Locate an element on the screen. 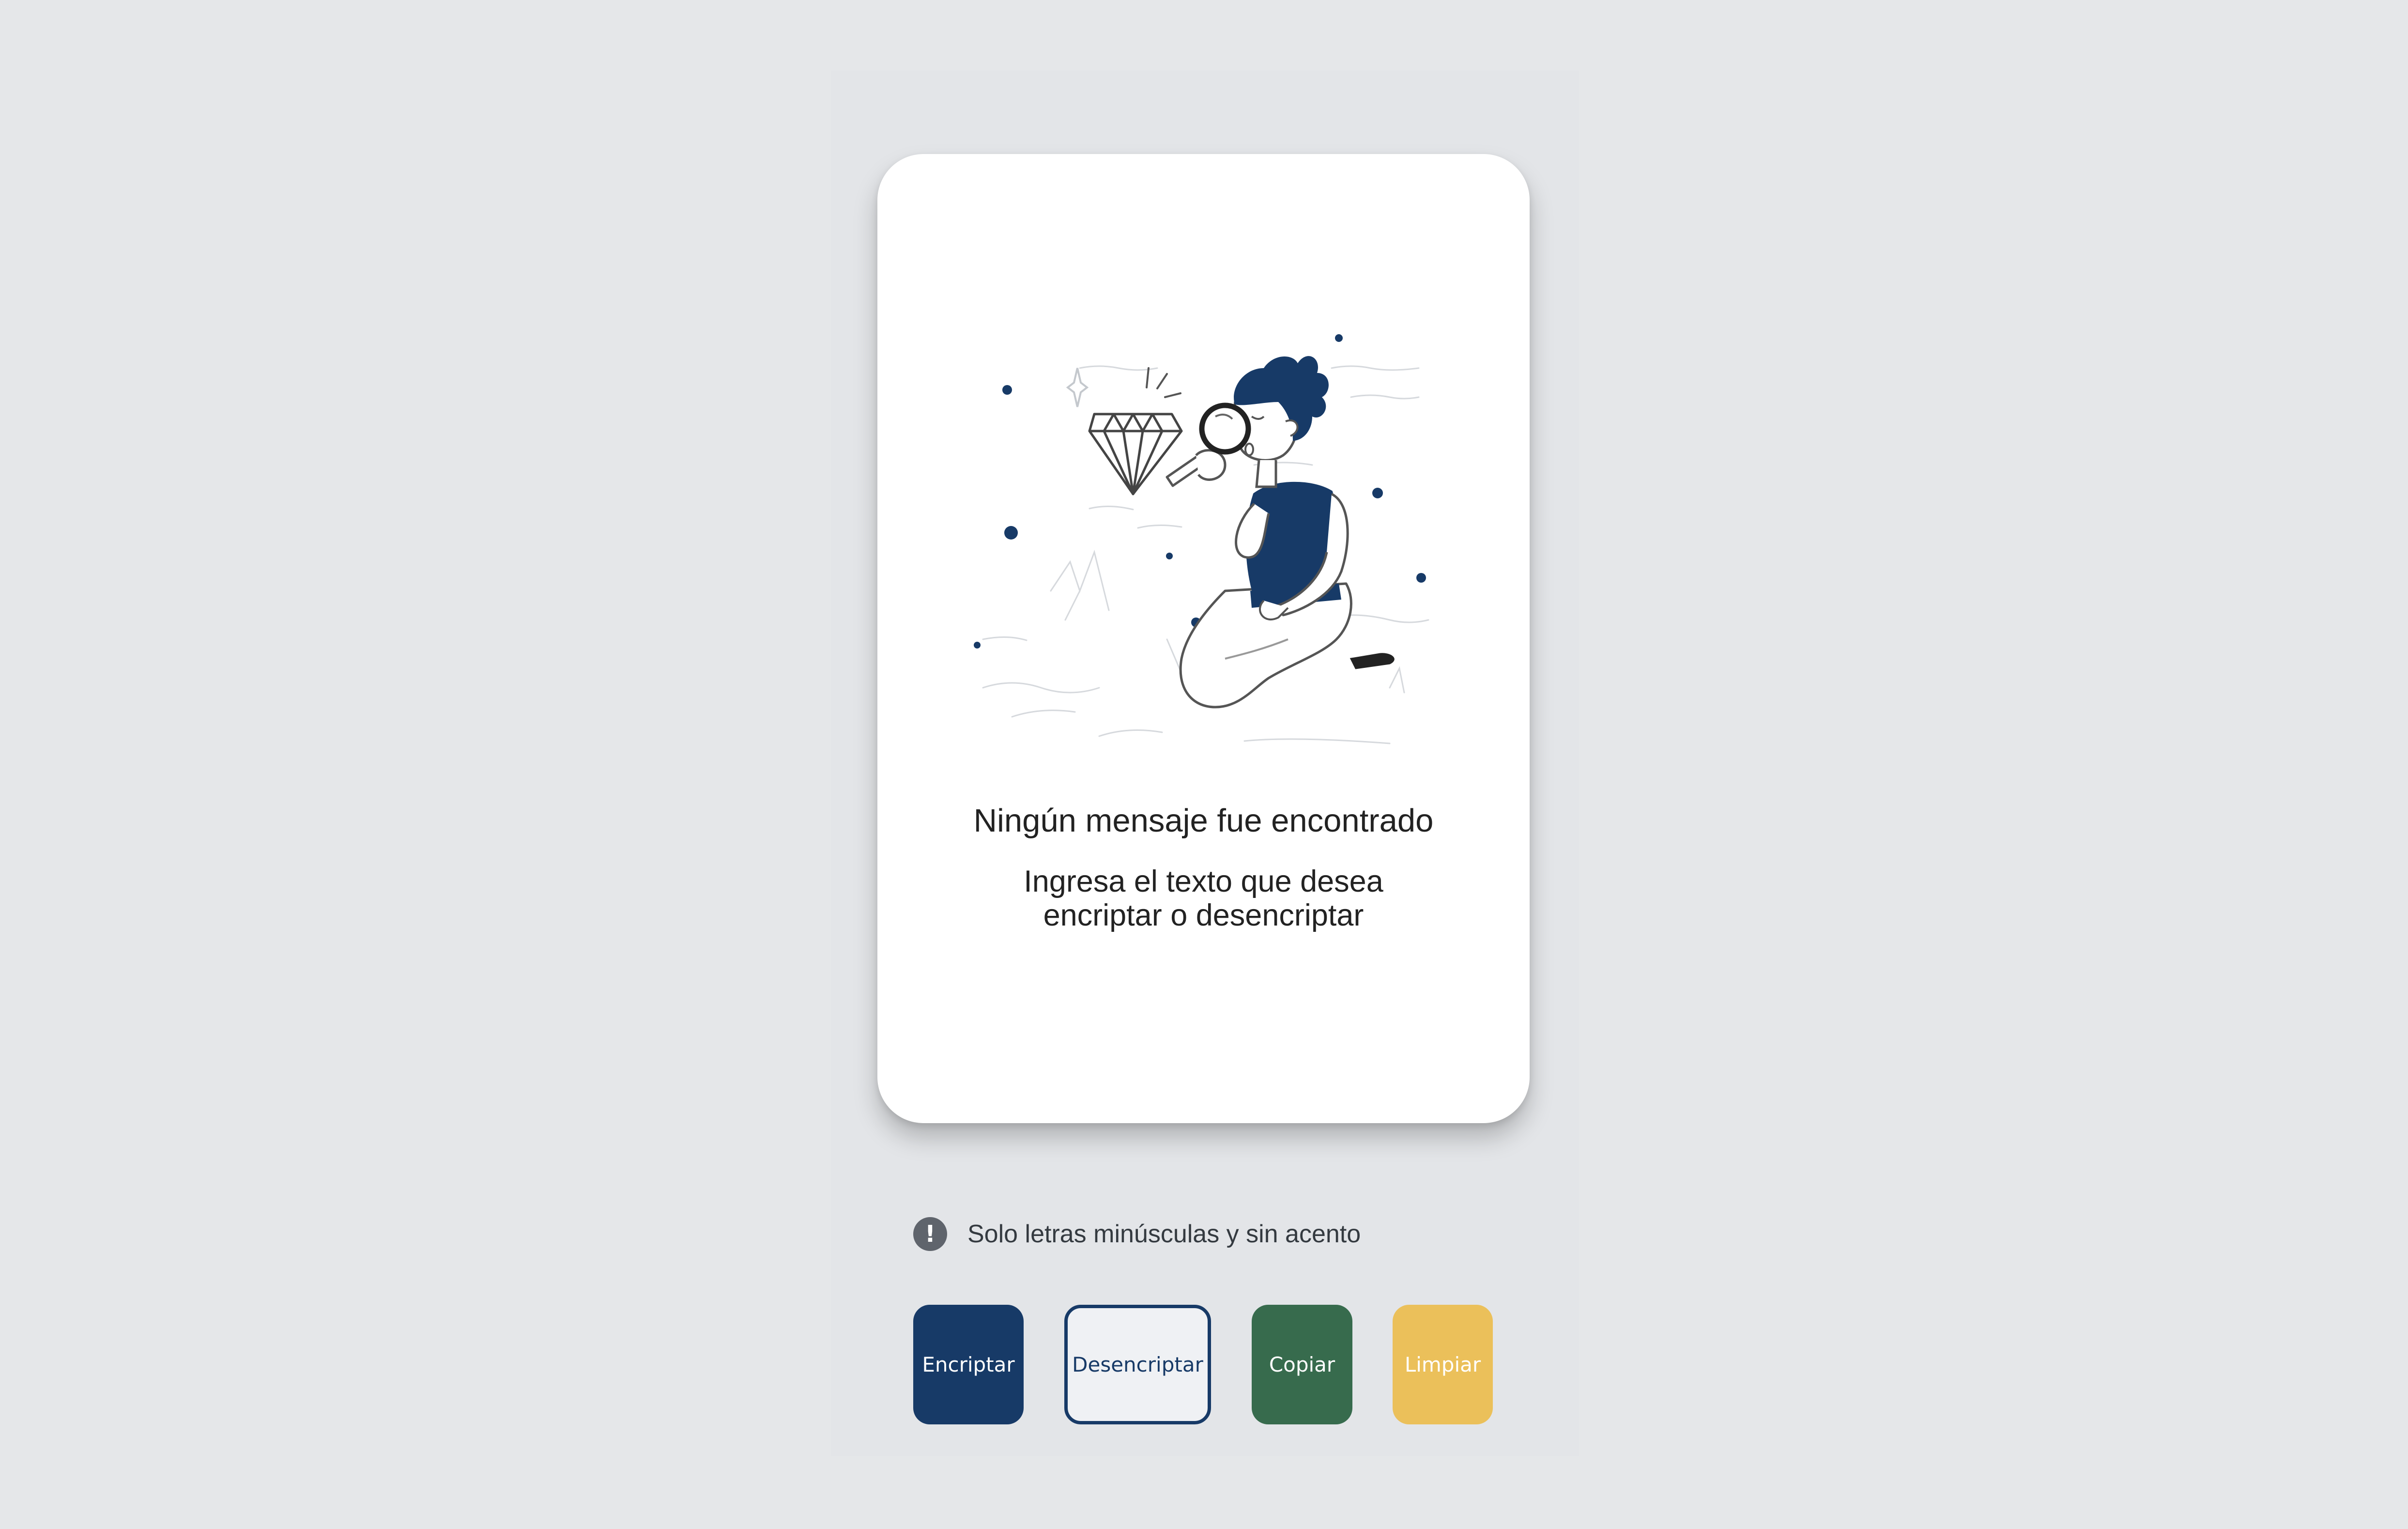  input-hint: ! Solo letras minúsculas y sin acento is located at coordinates (1137, 1234).